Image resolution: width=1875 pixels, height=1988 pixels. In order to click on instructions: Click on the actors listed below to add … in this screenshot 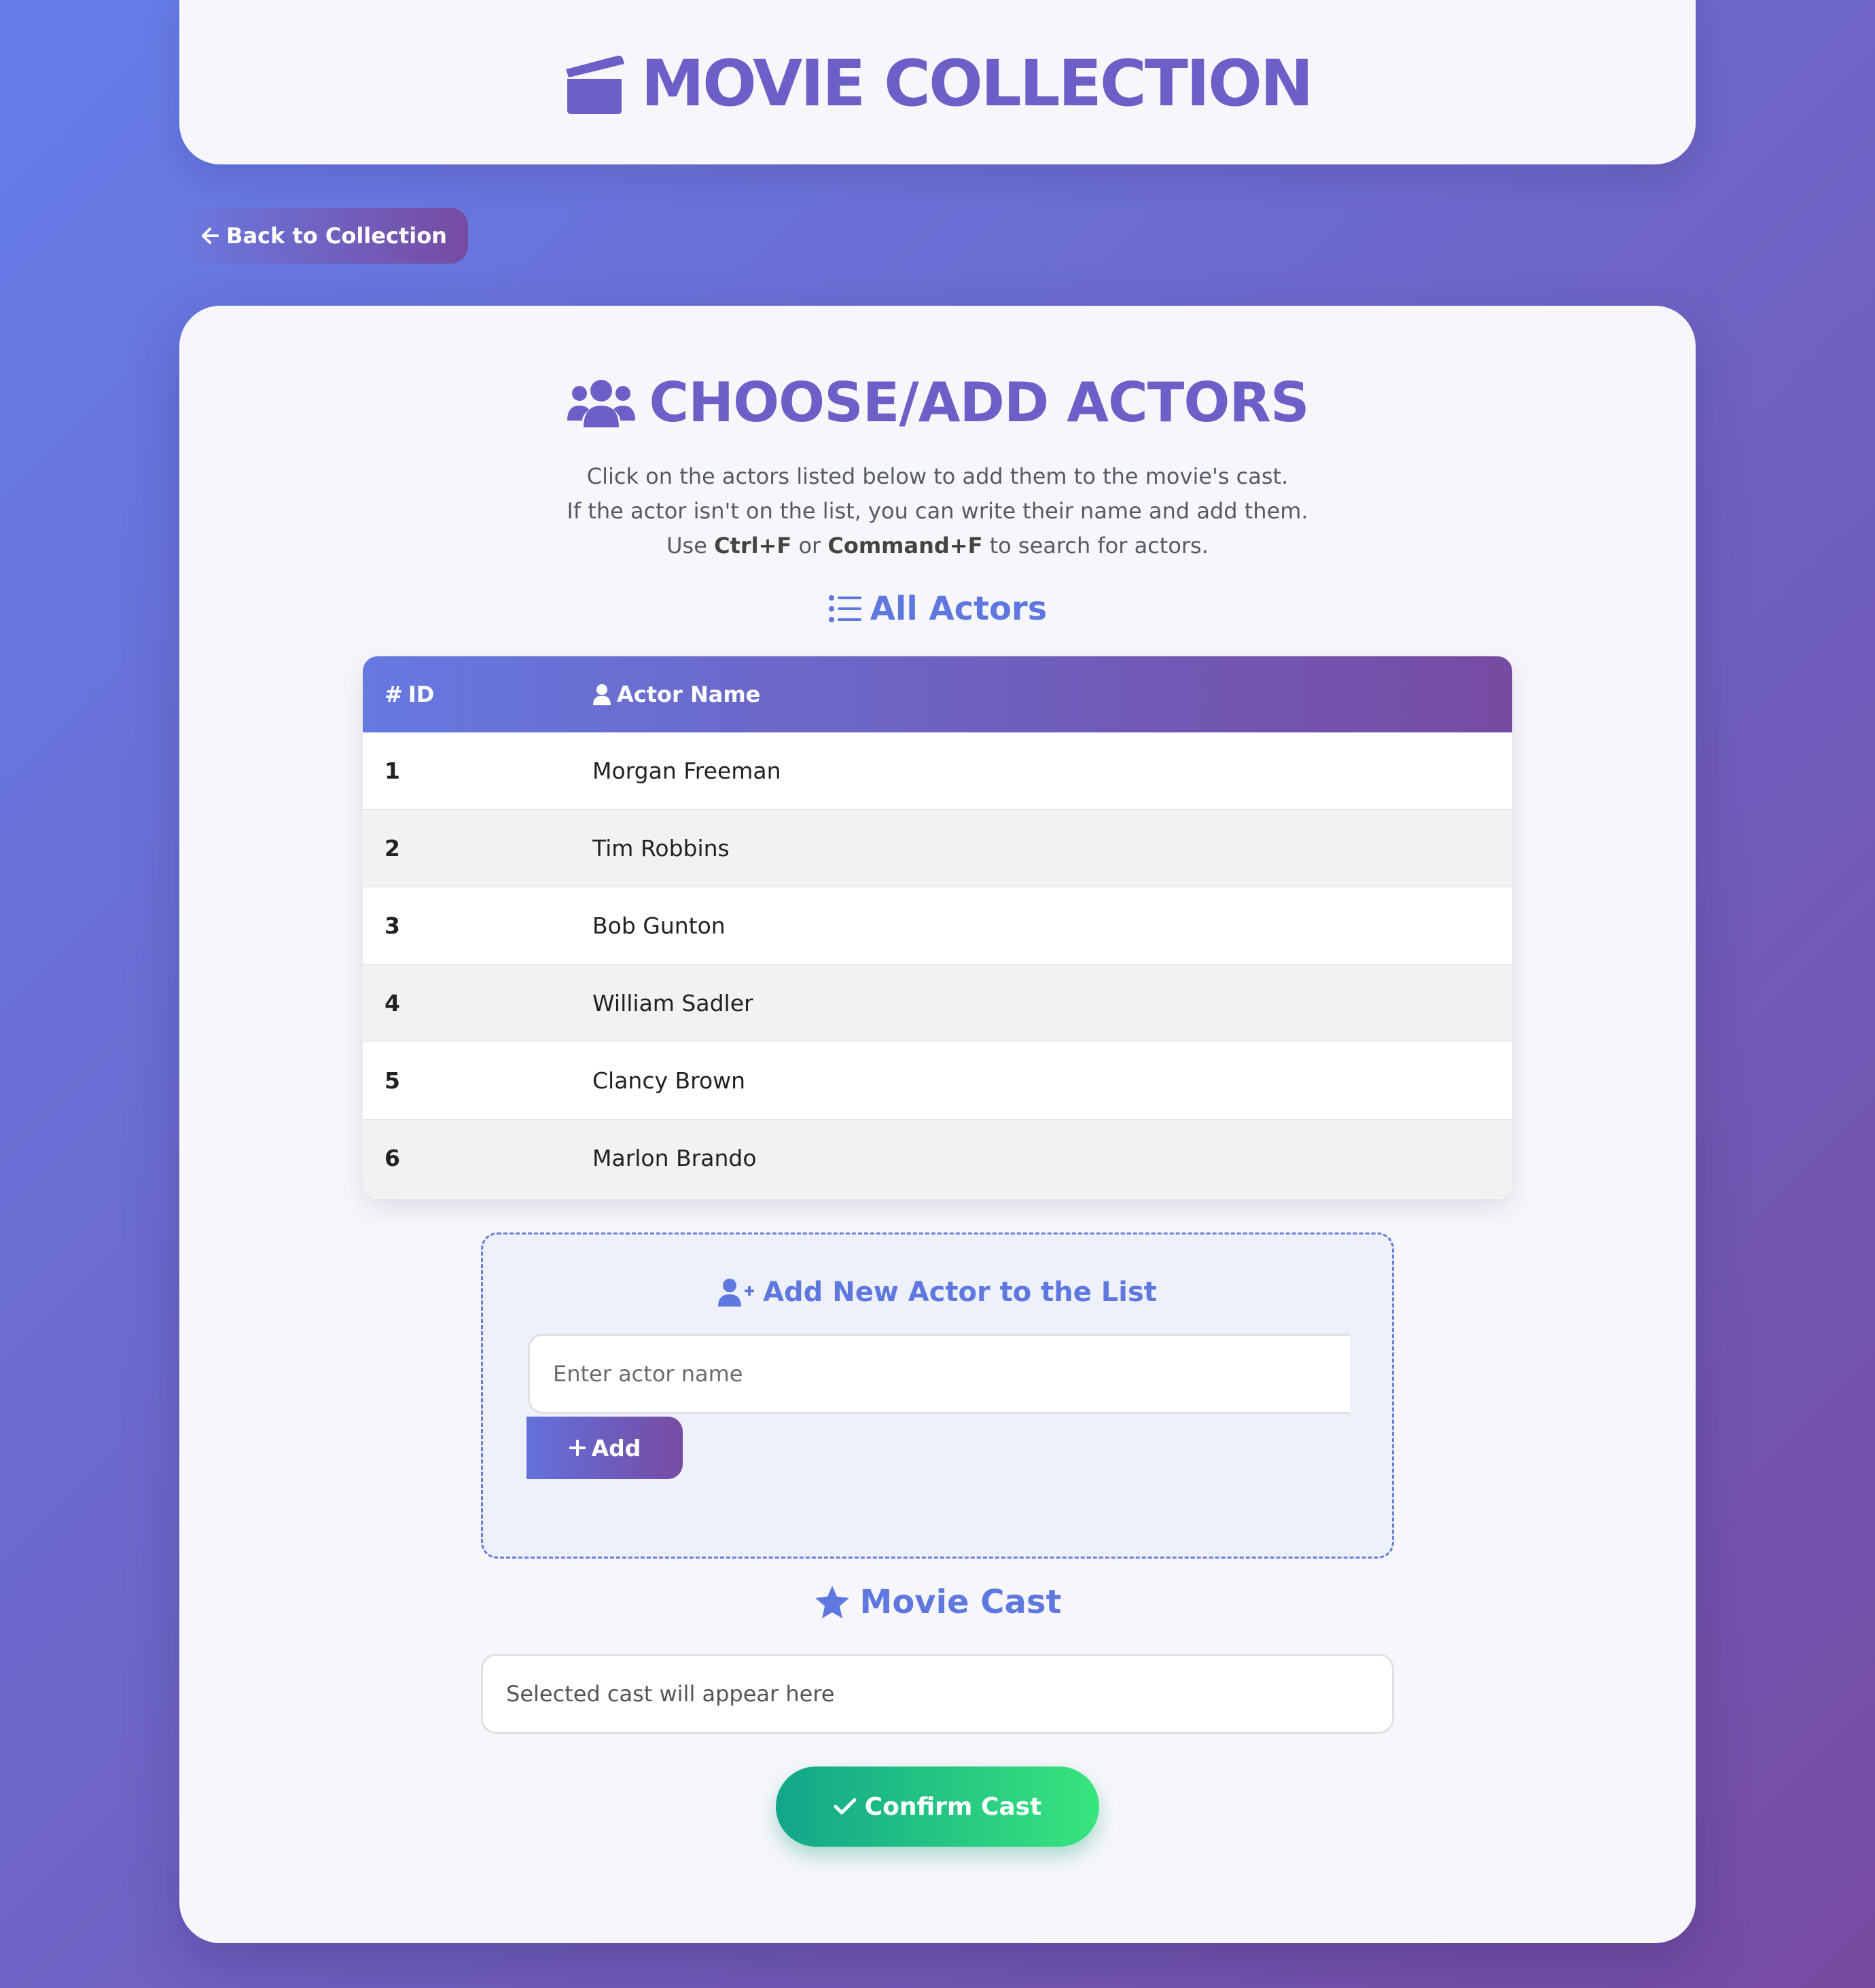, I will do `click(937, 511)`.